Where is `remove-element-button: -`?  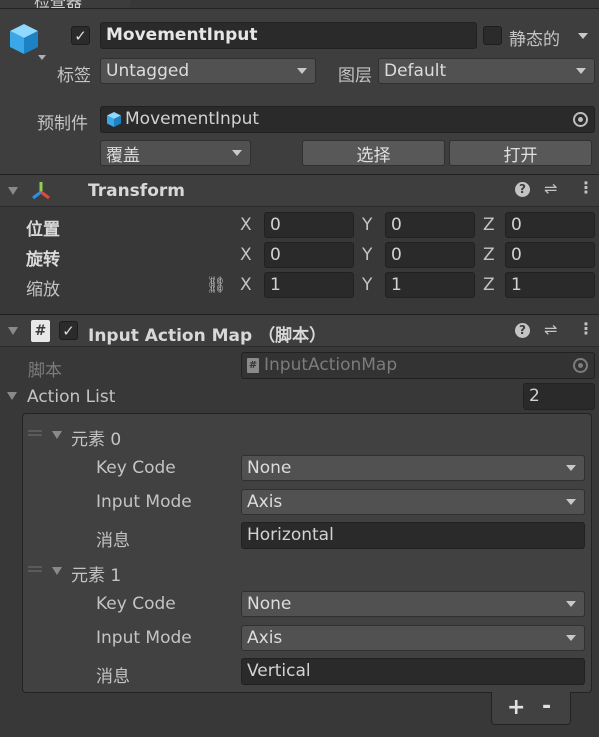 remove-element-button: - is located at coordinates (546, 706).